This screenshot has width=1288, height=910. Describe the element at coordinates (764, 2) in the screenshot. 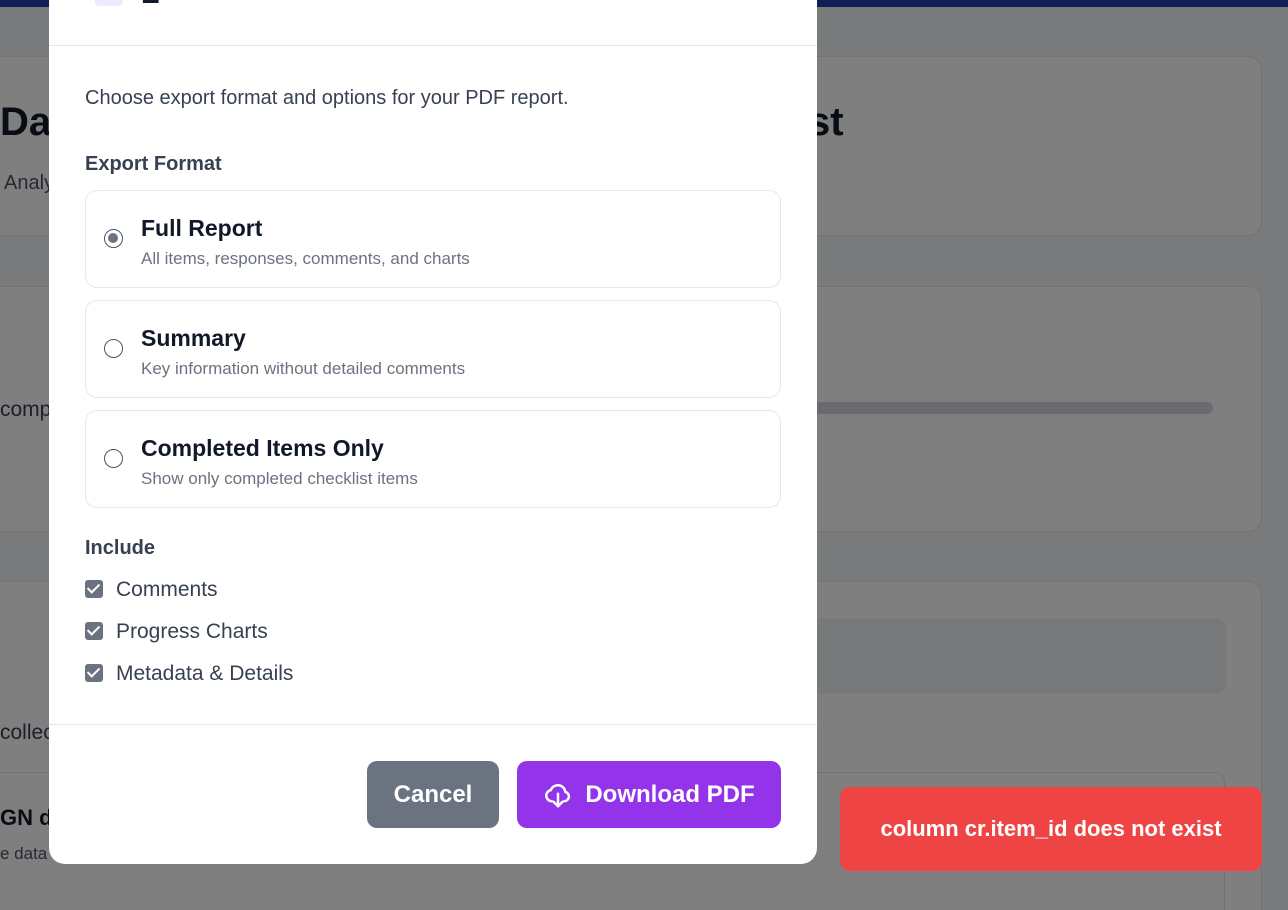

I see `close-icon: ×` at that location.